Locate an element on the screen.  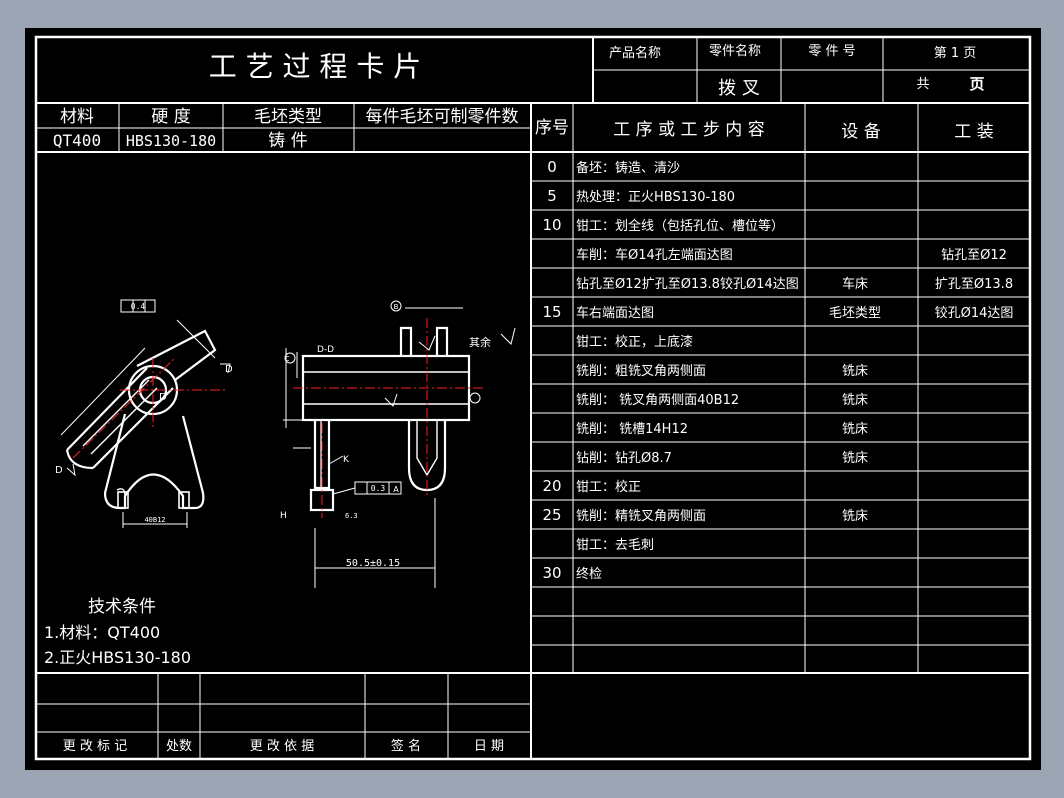
process-row-seq: 0 is located at coordinates (552, 167).